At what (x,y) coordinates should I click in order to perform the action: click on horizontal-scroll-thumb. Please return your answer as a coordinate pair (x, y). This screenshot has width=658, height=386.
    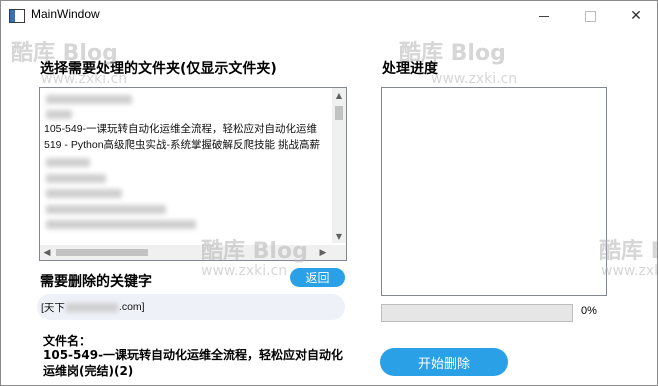
    Looking at the image, I should click on (102, 252).